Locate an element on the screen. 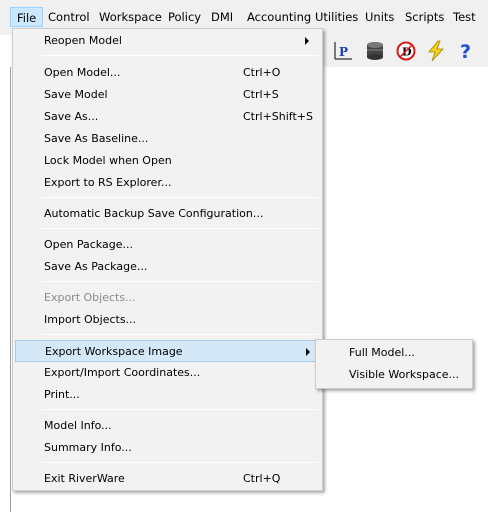 The image size is (488, 512). menu-scripts: Scripts is located at coordinates (424, 17).